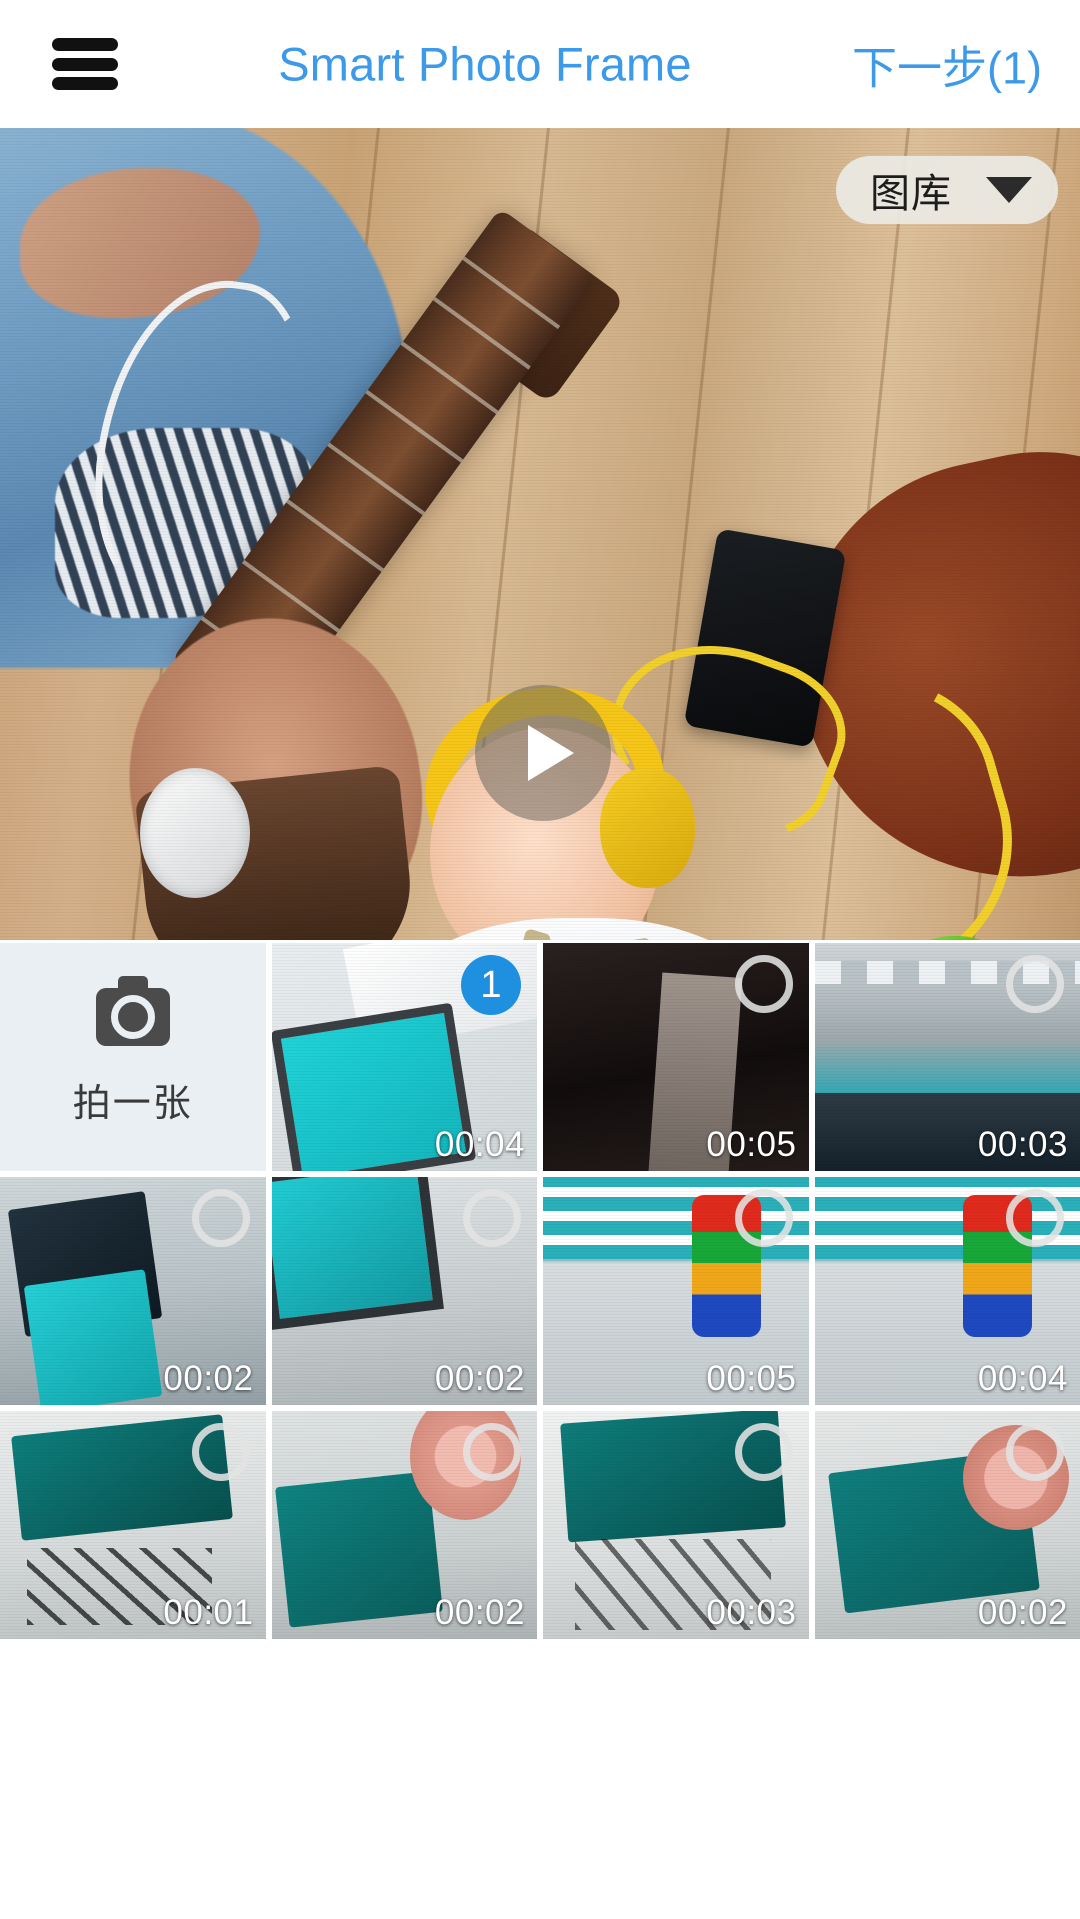 Image resolution: width=1080 pixels, height=1919 pixels. What do you see at coordinates (133, 1057) in the screenshot?
I see `take-photo-tile: 拍一张` at bounding box center [133, 1057].